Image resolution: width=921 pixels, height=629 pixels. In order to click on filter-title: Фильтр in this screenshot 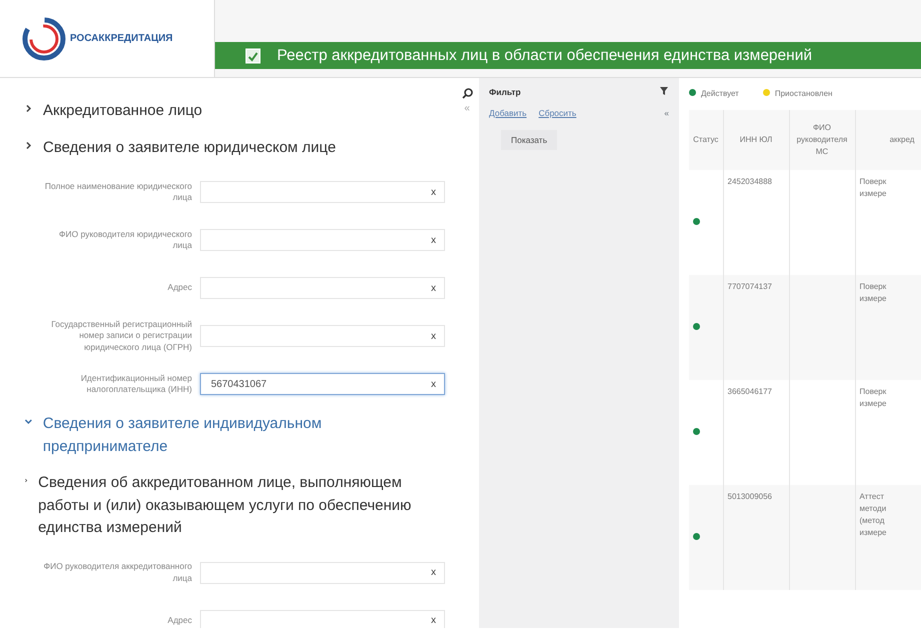, I will do `click(505, 92)`.